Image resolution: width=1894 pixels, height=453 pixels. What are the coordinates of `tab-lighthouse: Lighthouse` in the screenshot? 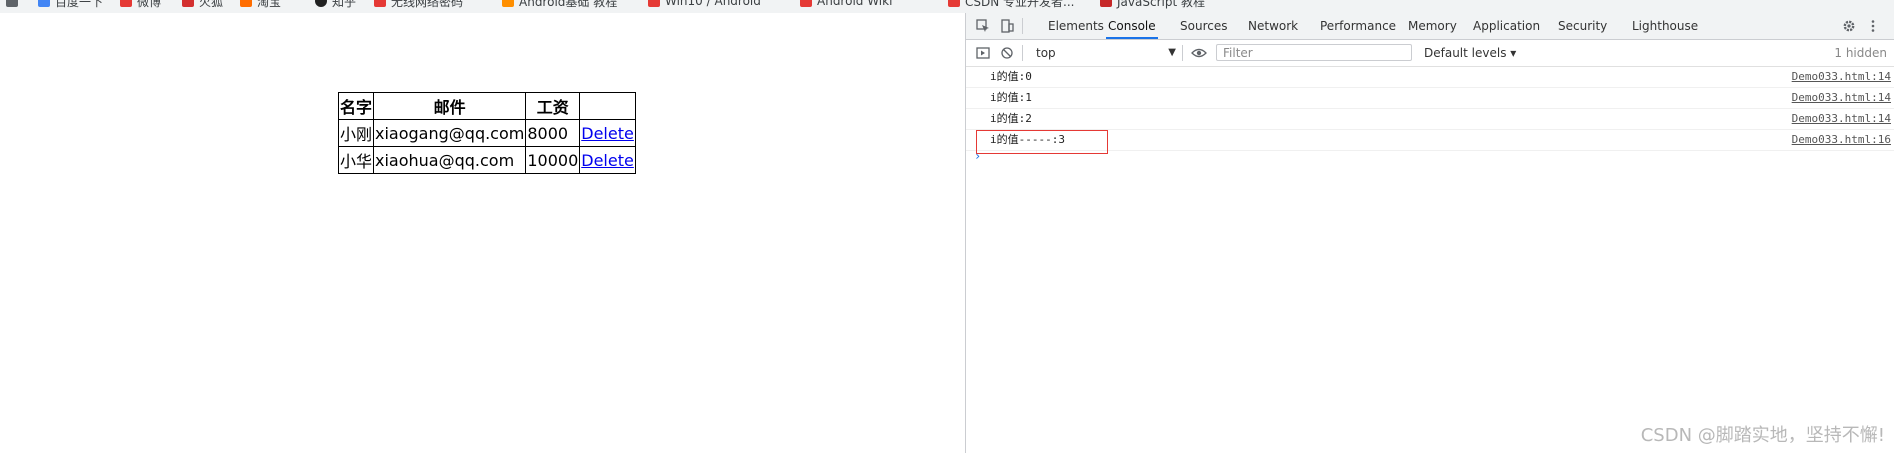 It's located at (1665, 26).